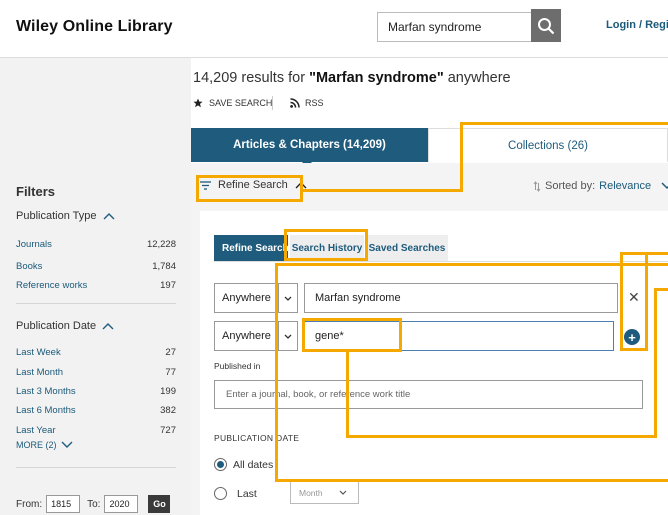 The image size is (668, 515). Describe the element at coordinates (96, 391) in the screenshot. I see `filter-last-3-months: Last 3 Months 199` at that location.